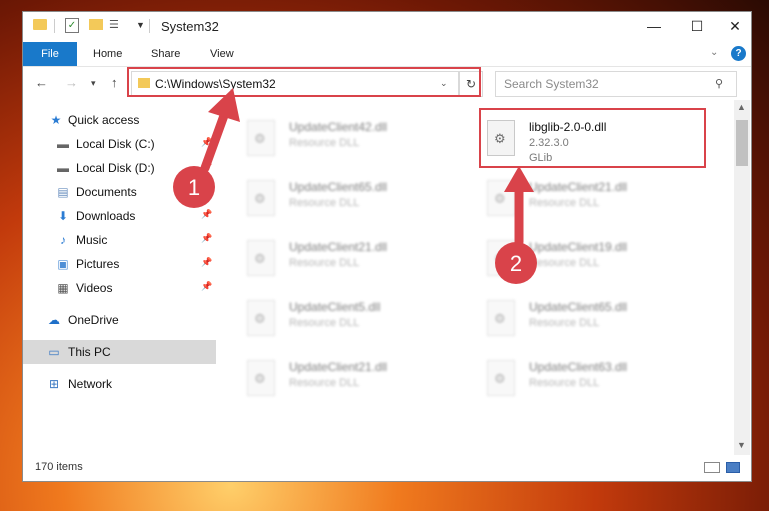  What do you see at coordinates (654, 26) in the screenshot?
I see `minimize-button: —` at bounding box center [654, 26].